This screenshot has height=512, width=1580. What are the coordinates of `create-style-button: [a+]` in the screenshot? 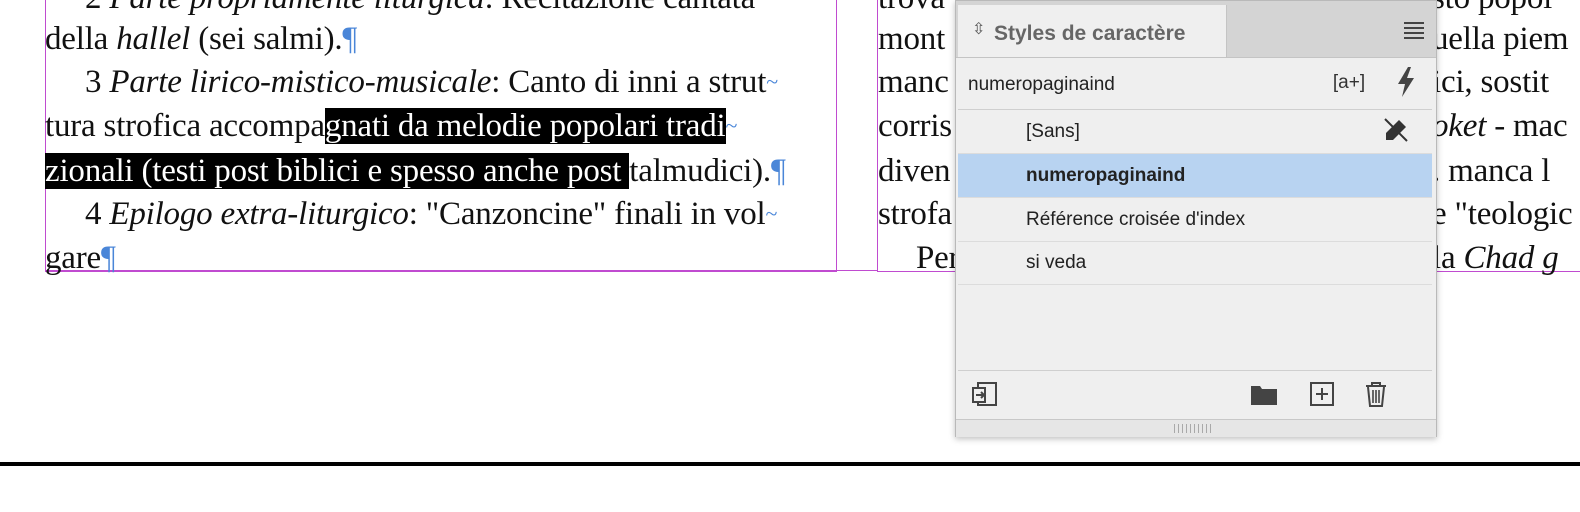 It's located at (1349, 83).